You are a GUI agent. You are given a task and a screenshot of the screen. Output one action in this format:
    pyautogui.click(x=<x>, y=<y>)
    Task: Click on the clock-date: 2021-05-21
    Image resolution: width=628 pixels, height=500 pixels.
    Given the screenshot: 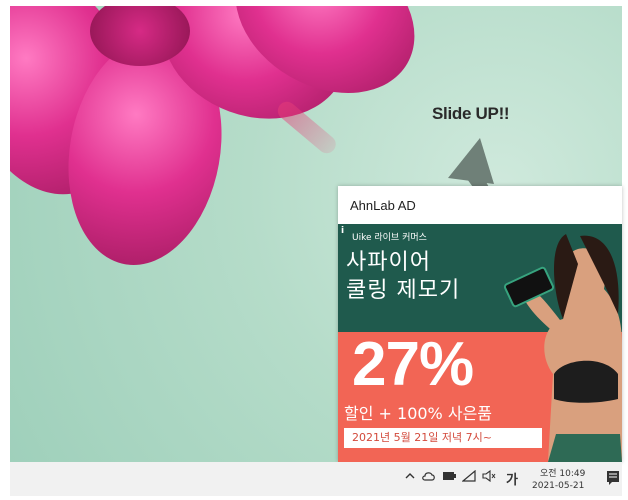 What is the action you would take?
    pyautogui.click(x=558, y=486)
    